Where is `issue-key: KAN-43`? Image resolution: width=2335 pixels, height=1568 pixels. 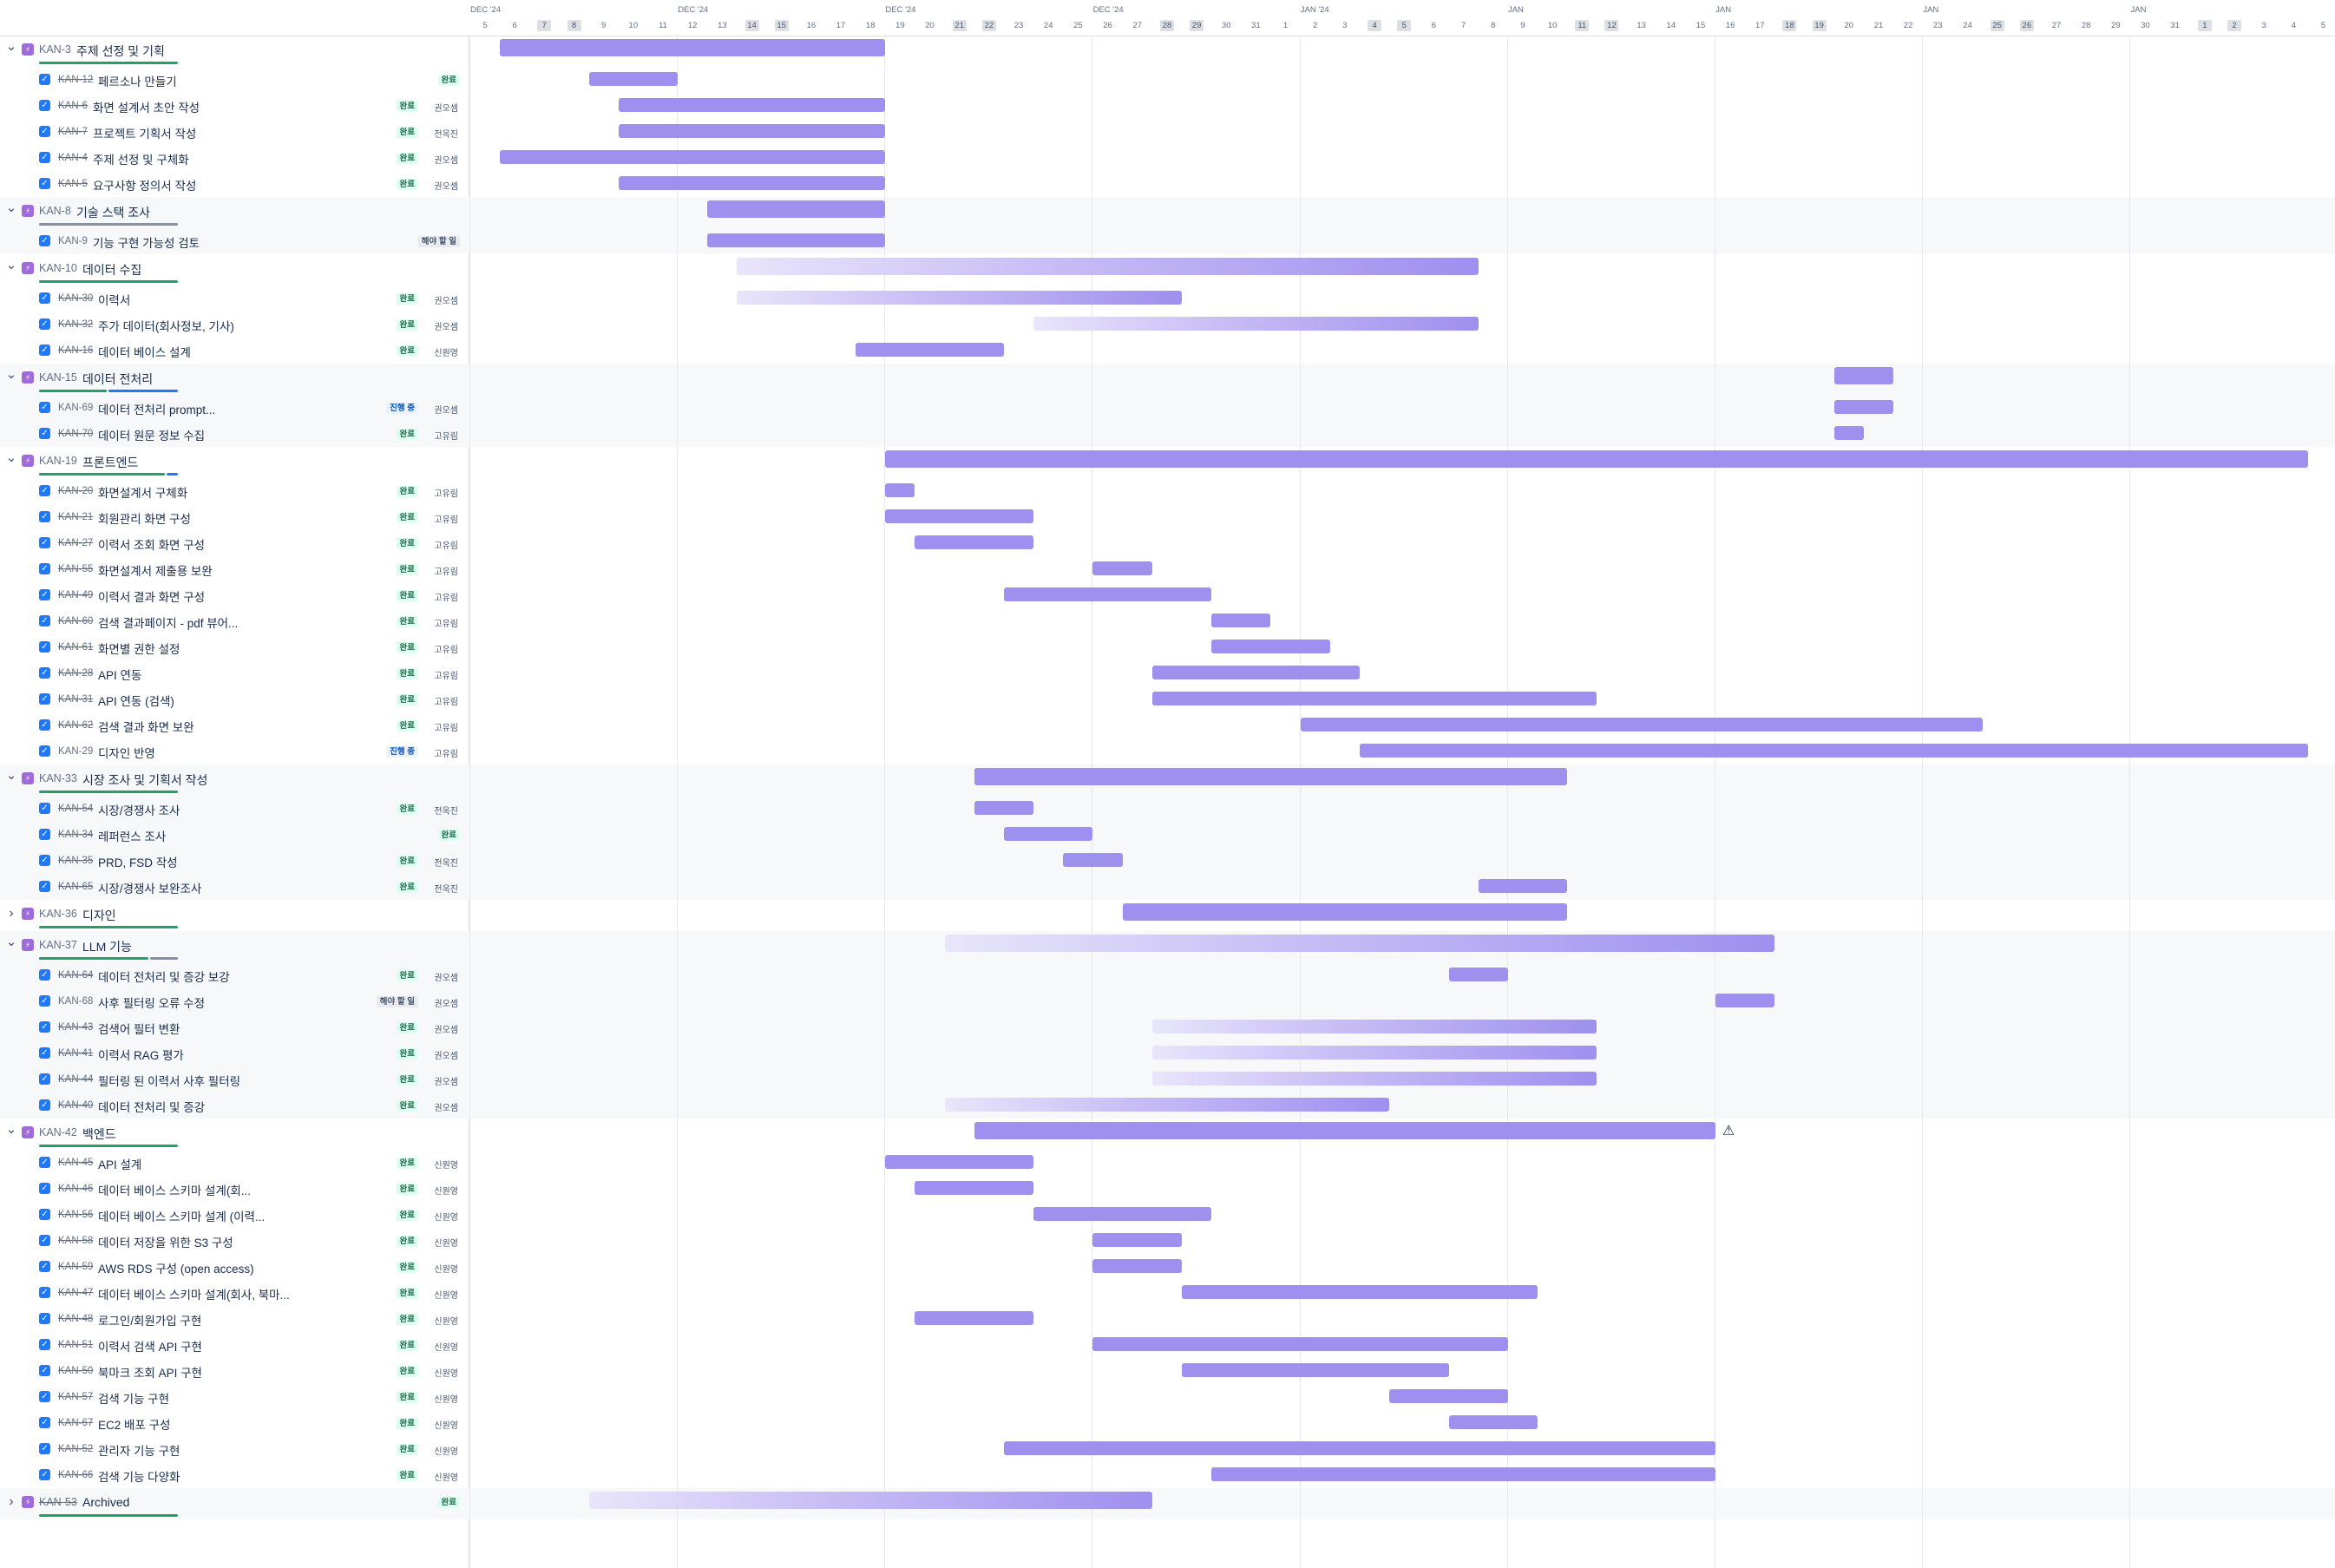 issue-key: KAN-43 is located at coordinates (75, 1027).